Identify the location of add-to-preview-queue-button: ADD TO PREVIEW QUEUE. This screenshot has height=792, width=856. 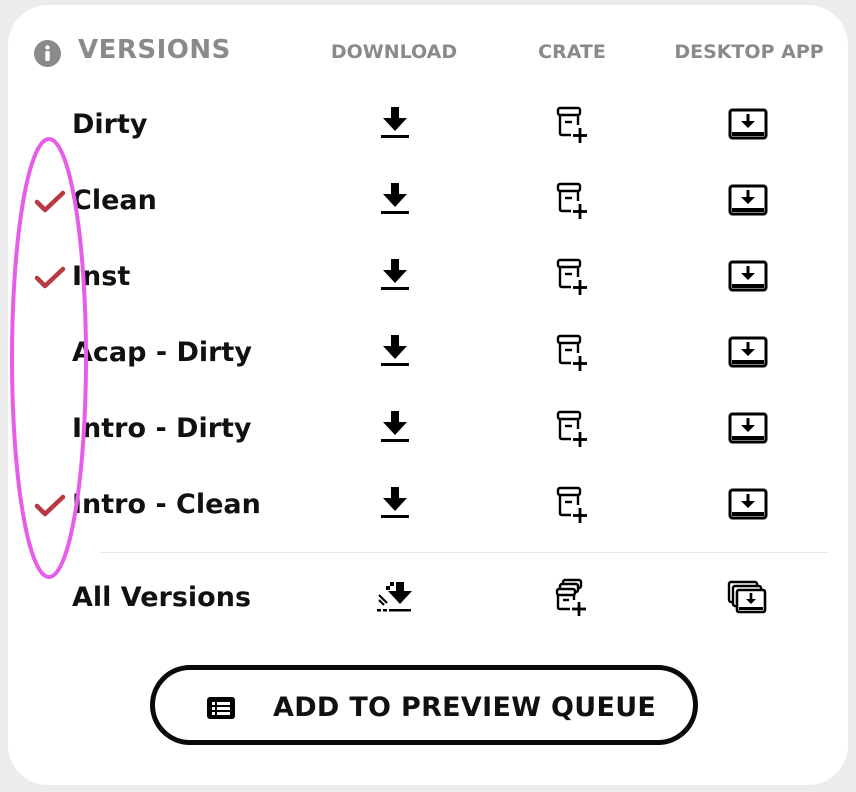
(424, 705).